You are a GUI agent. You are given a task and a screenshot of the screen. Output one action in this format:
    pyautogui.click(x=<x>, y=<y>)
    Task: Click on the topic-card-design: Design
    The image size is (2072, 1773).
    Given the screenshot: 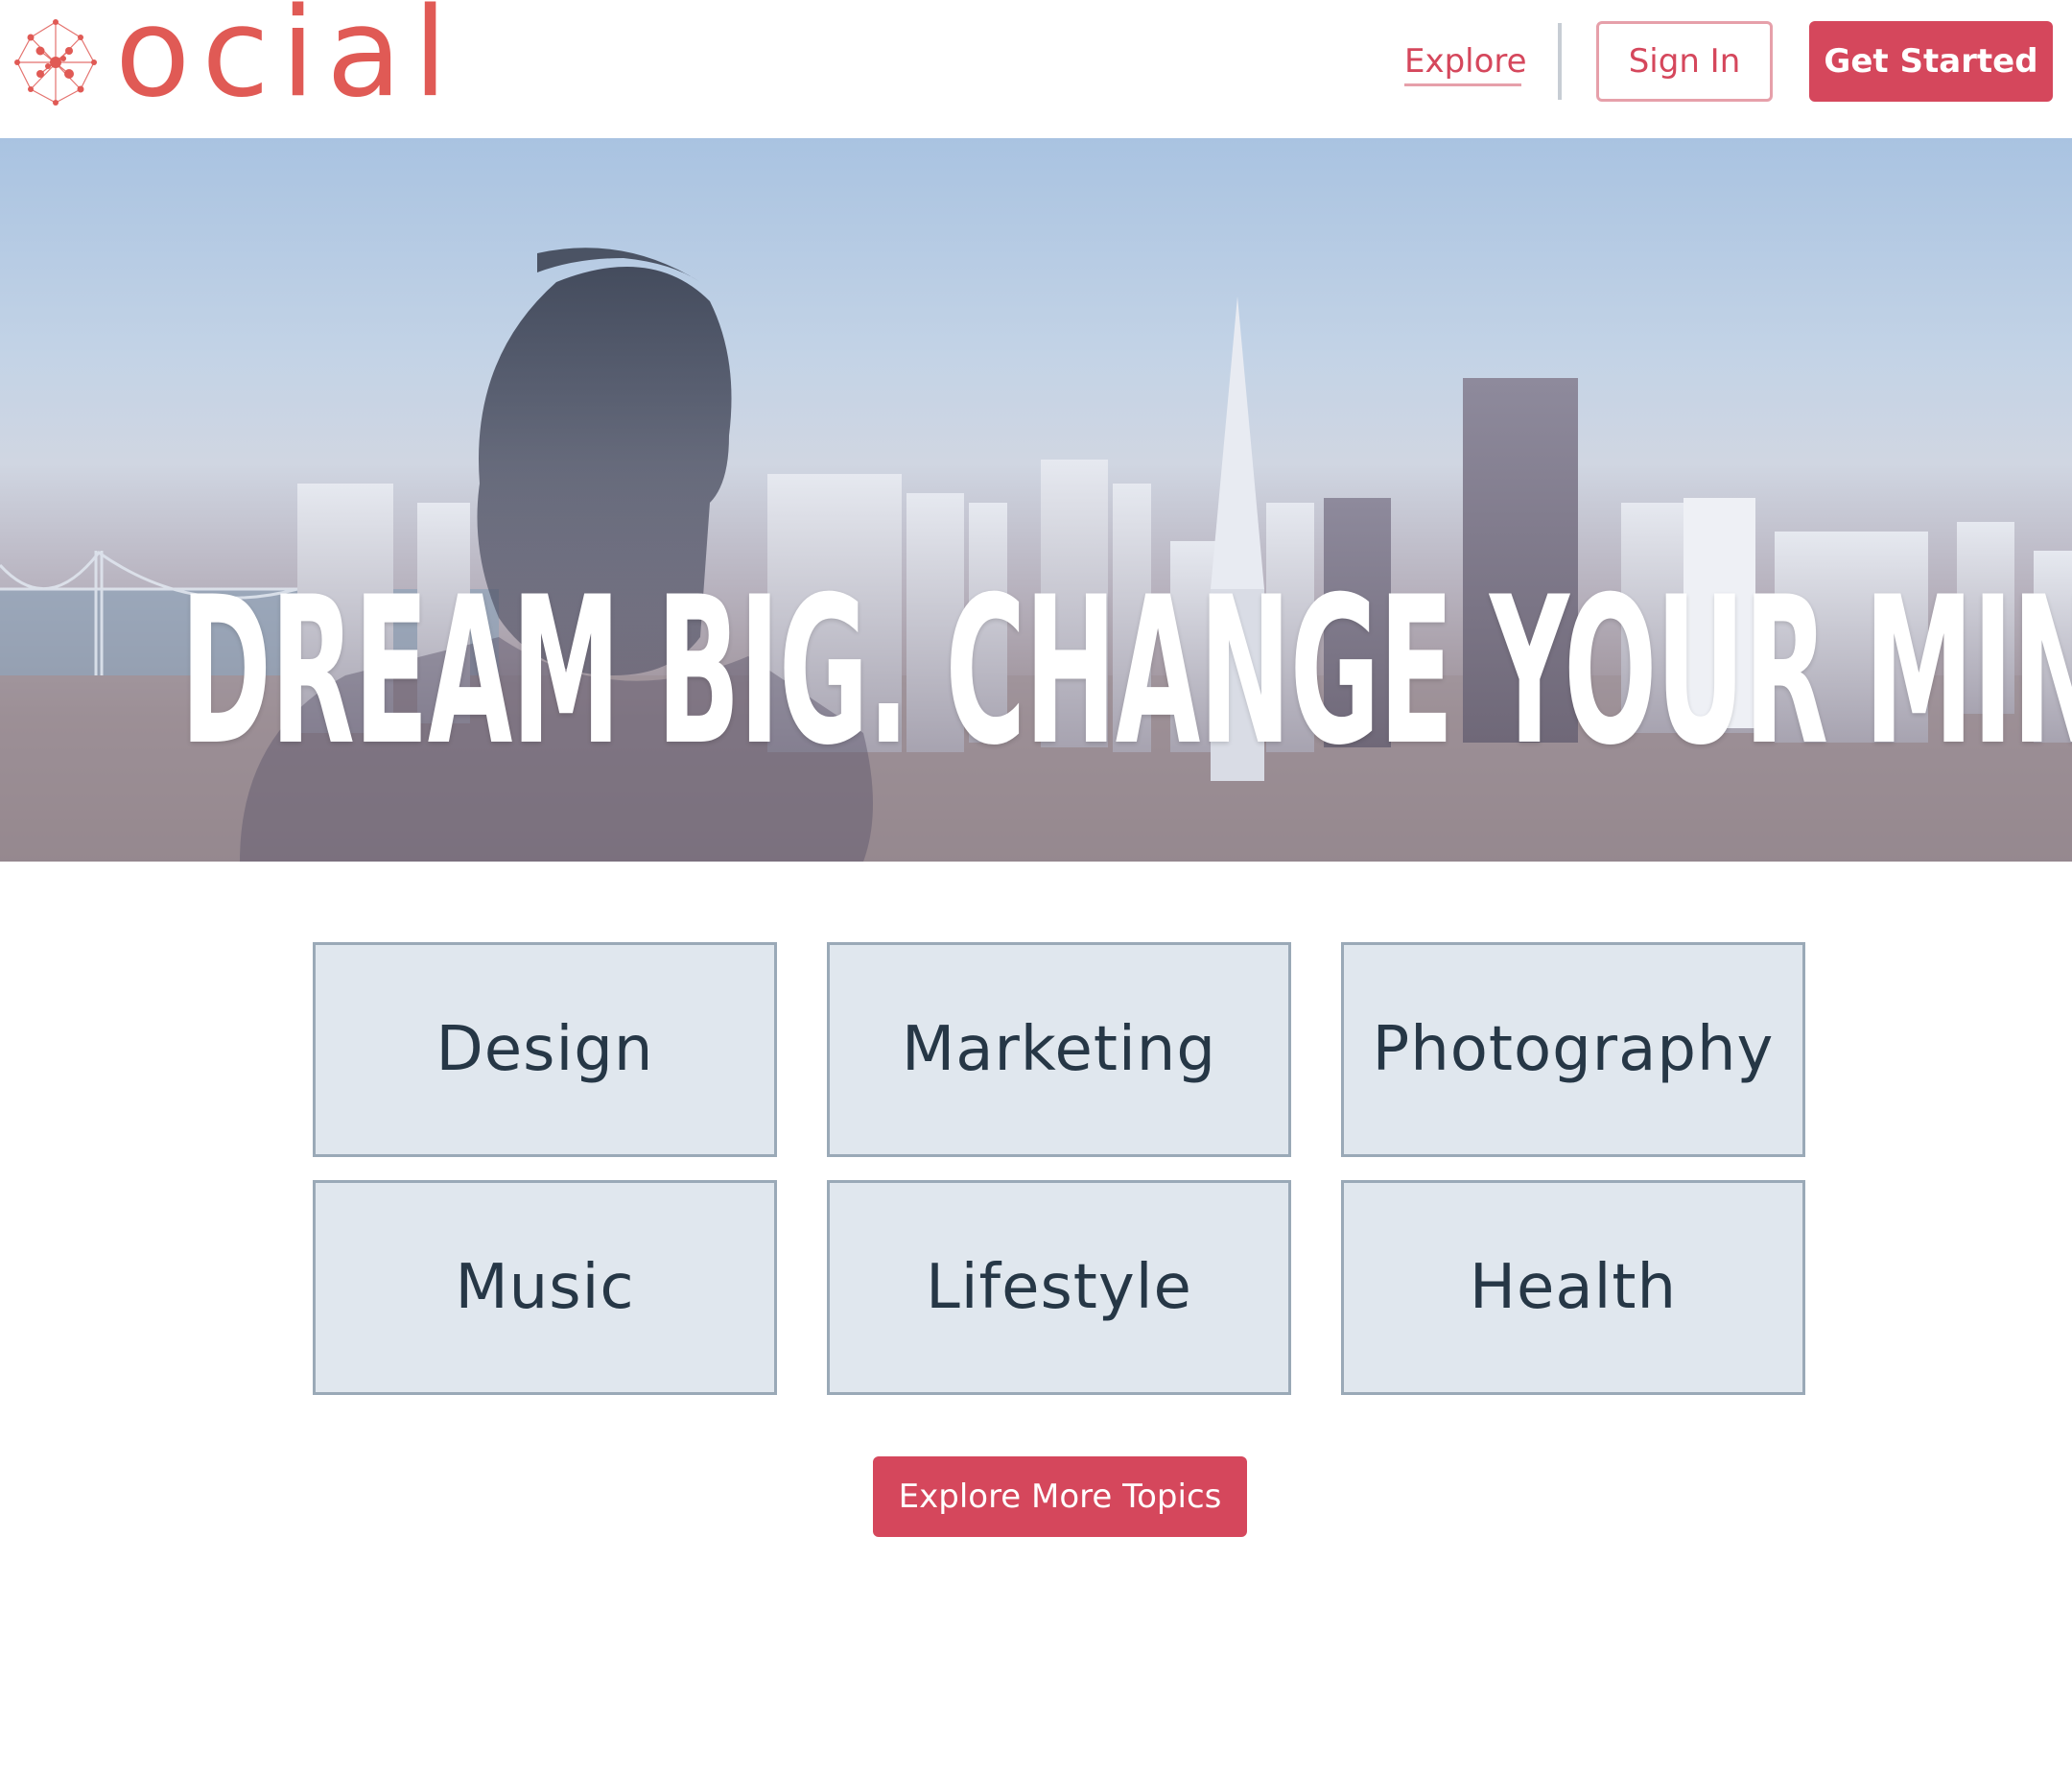 What is the action you would take?
    pyautogui.click(x=545, y=1049)
    